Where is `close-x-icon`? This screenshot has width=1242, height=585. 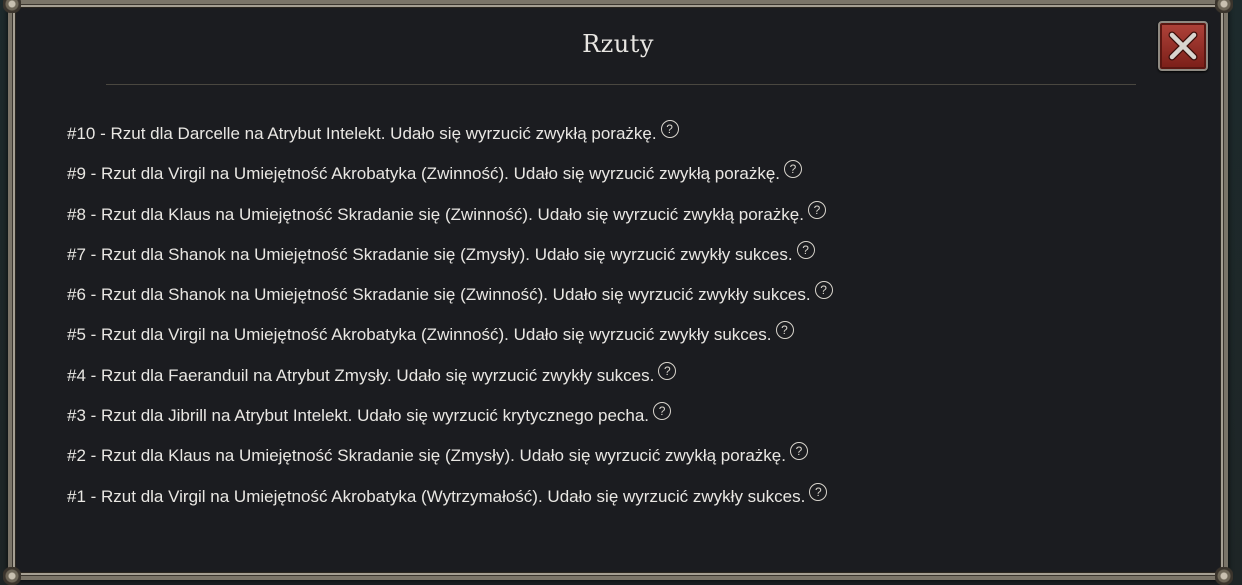
close-x-icon is located at coordinates (1183, 46).